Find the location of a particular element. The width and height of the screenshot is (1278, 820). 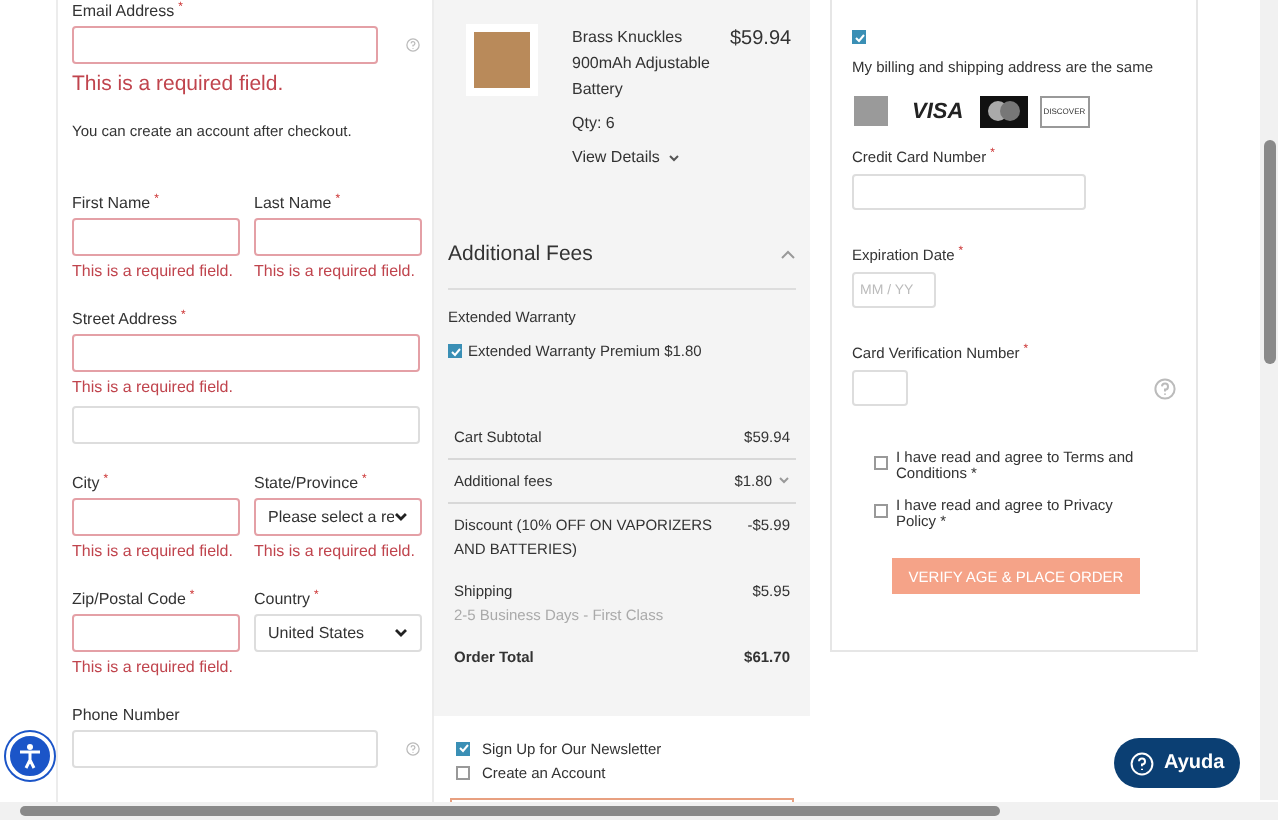

field-label: State/Province is located at coordinates (306, 484).